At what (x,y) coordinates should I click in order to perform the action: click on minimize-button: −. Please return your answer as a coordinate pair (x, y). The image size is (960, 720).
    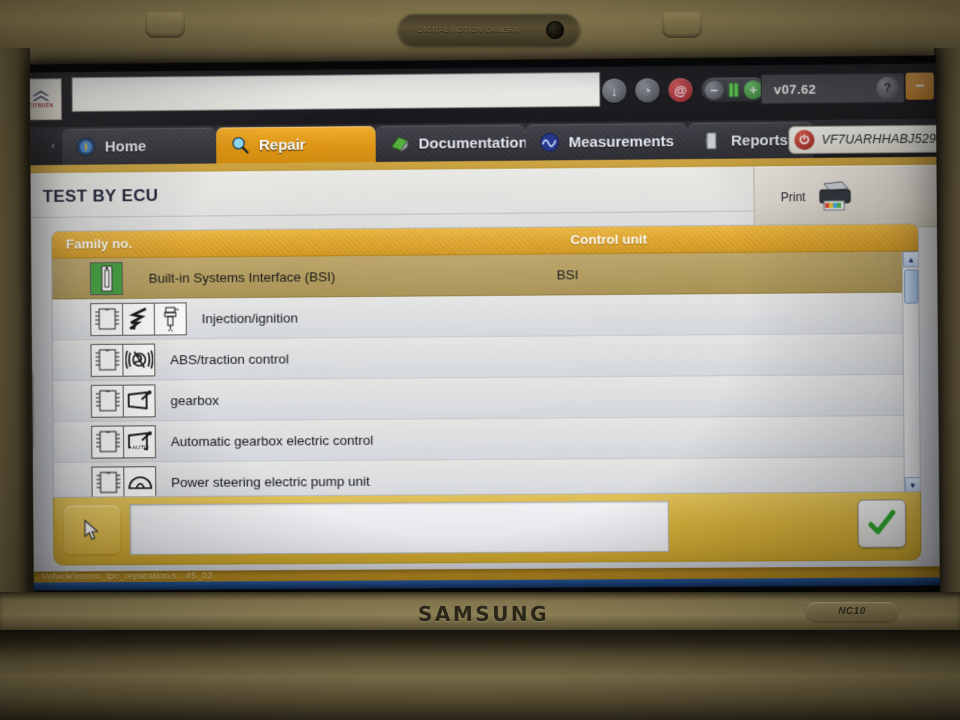
    Looking at the image, I should click on (919, 86).